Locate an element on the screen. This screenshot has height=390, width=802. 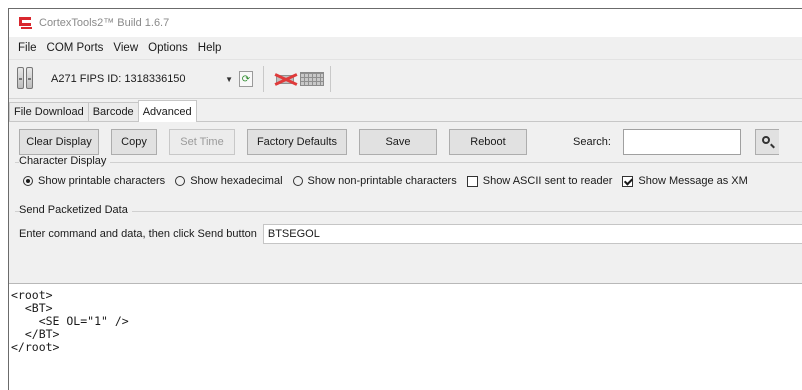
checkbox-icon is located at coordinates (472, 181).